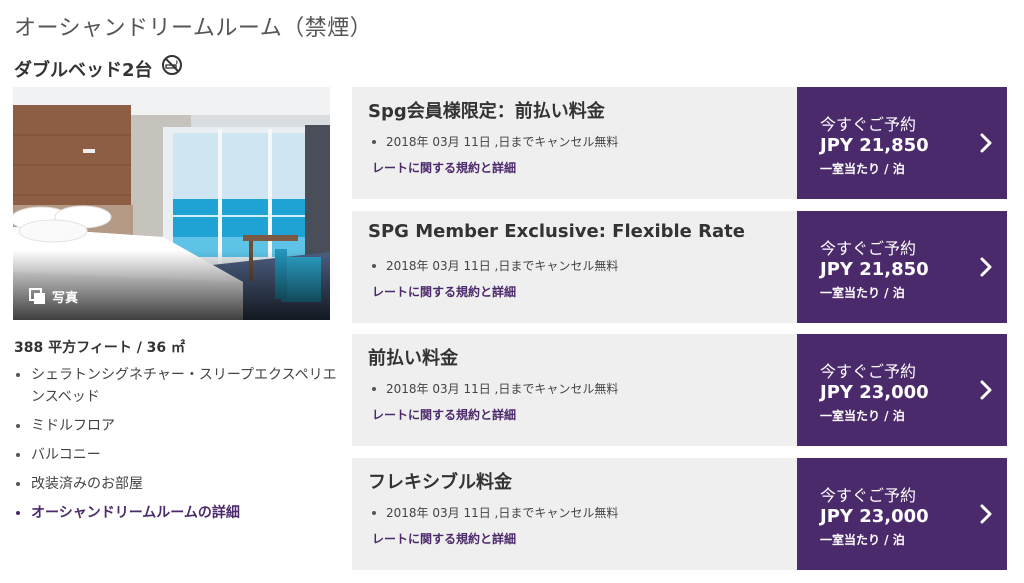  Describe the element at coordinates (171, 285) in the screenshot. I see `photo-gradient-overlay` at that location.